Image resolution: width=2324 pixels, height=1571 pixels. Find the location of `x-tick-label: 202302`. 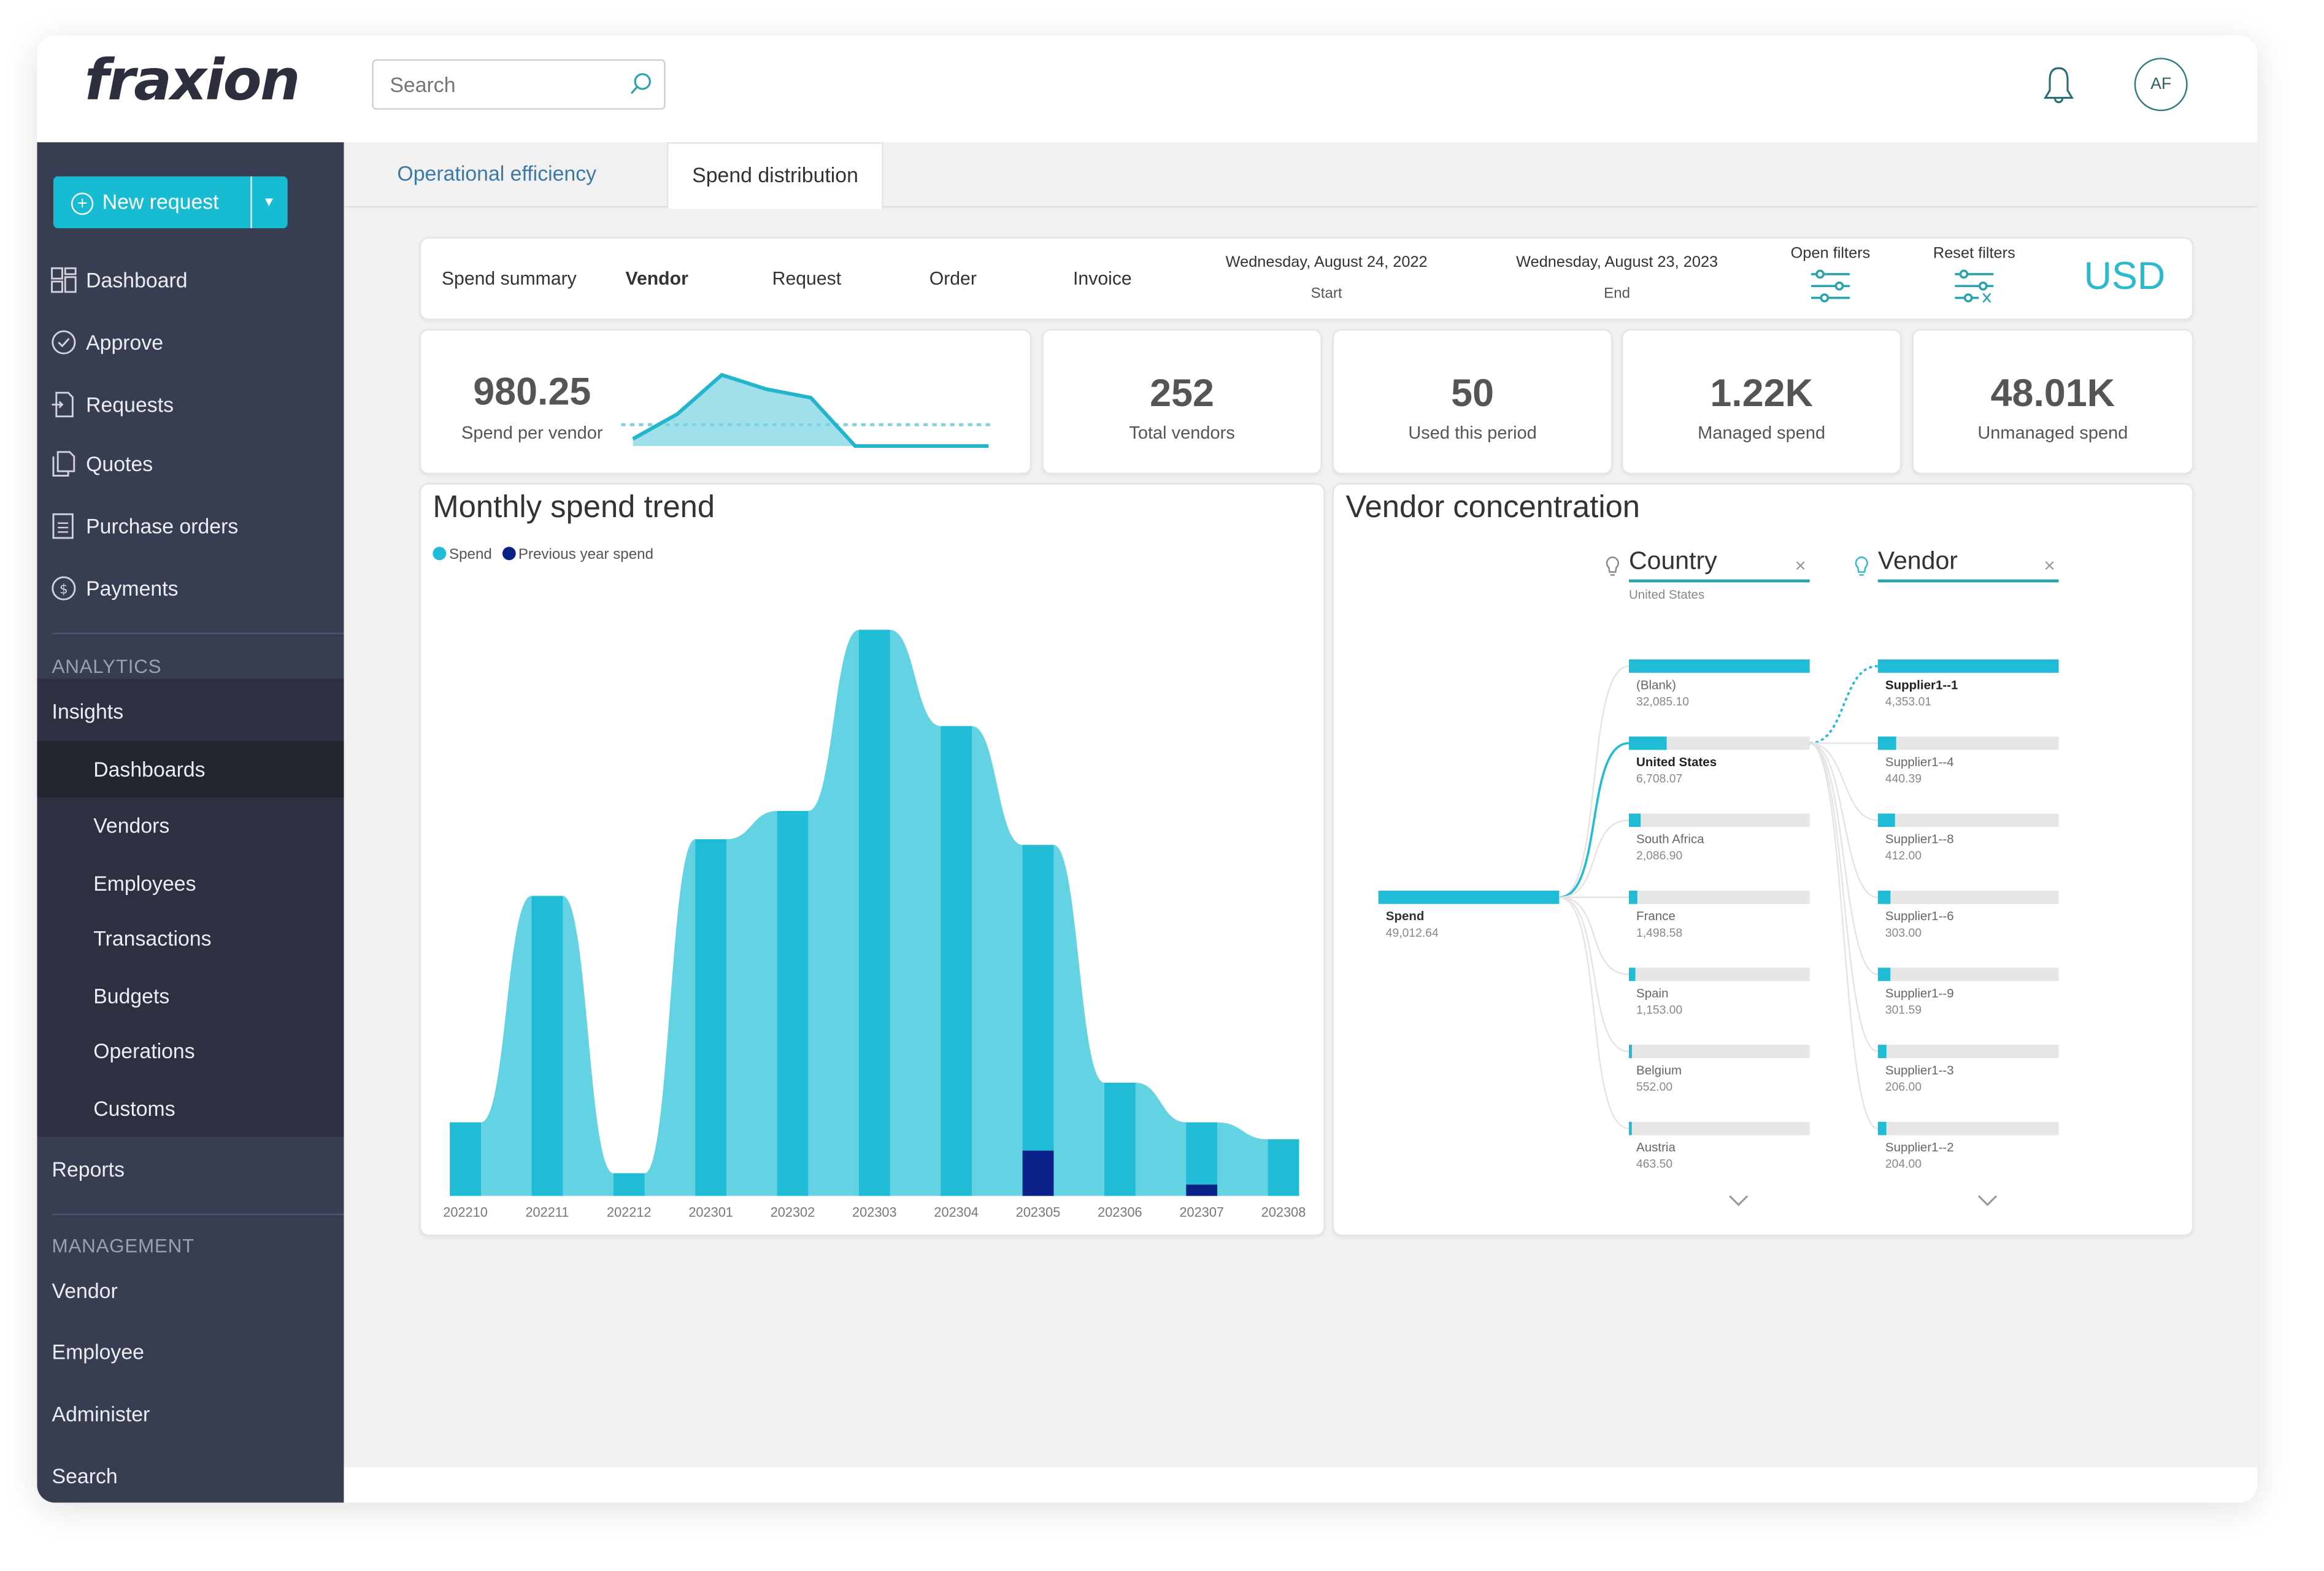

x-tick-label: 202302 is located at coordinates (793, 1212).